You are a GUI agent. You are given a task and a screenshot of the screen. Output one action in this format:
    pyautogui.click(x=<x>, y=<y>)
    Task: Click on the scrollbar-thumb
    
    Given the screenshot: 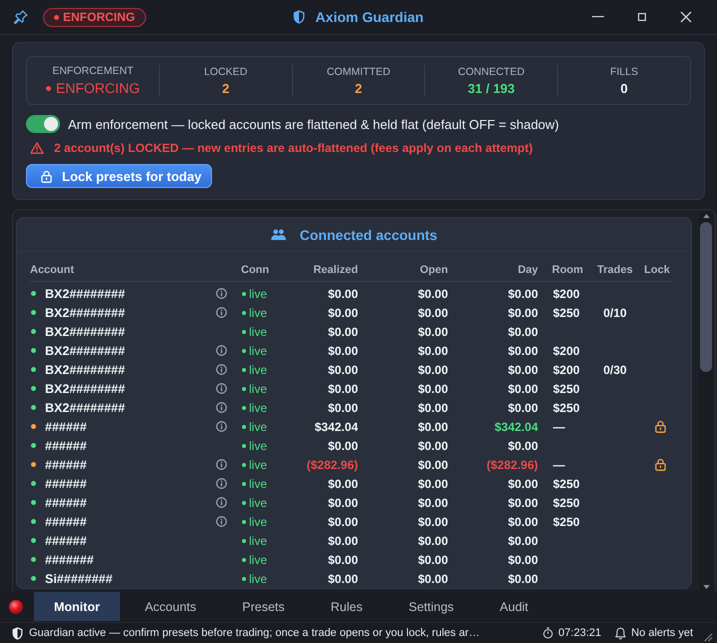 What is the action you would take?
    pyautogui.click(x=706, y=297)
    